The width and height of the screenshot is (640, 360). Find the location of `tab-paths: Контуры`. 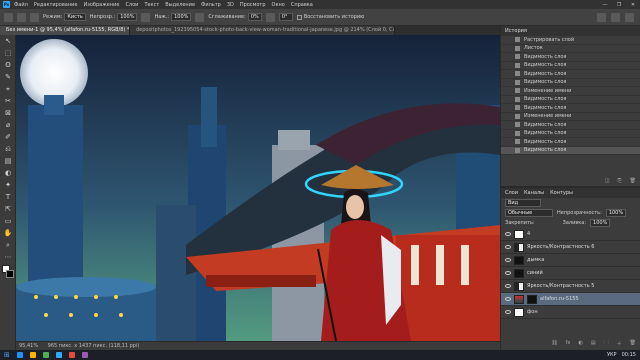

tab-paths: Контуры is located at coordinates (561, 193).